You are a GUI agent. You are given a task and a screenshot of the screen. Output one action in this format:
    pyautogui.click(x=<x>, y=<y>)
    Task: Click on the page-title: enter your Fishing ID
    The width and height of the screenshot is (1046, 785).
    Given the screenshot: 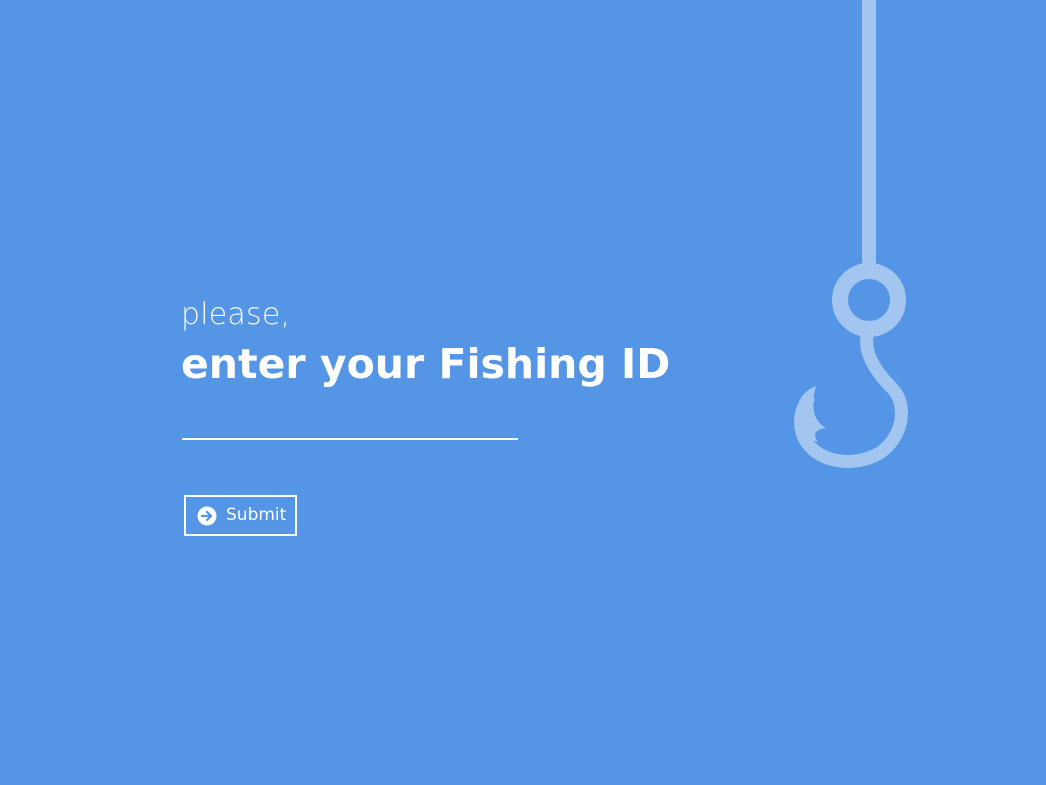 What is the action you would take?
    pyautogui.click(x=426, y=364)
    